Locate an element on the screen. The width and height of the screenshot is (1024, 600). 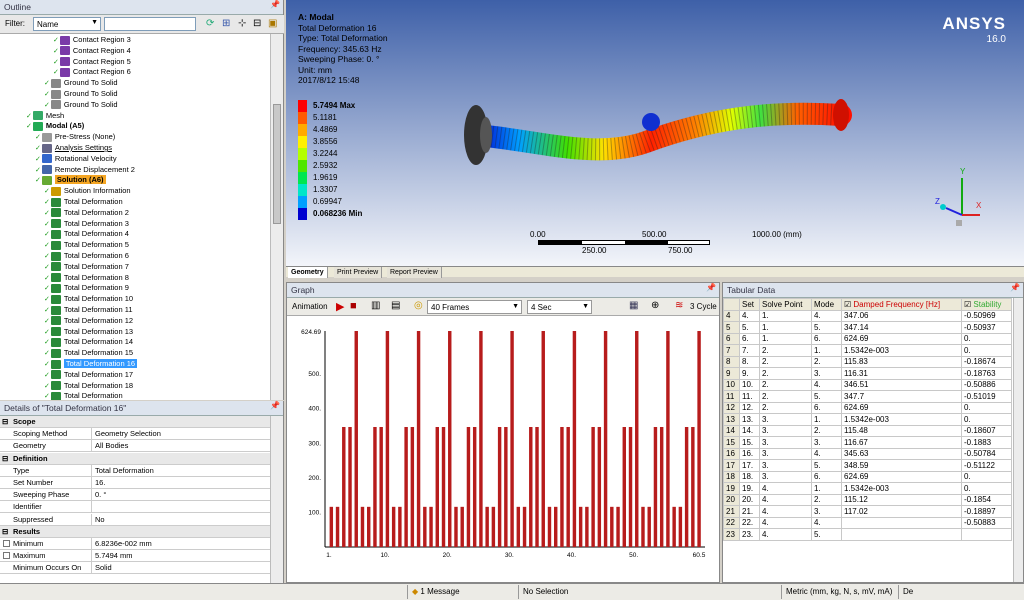
filter-search-input is located at coordinates (150, 24).